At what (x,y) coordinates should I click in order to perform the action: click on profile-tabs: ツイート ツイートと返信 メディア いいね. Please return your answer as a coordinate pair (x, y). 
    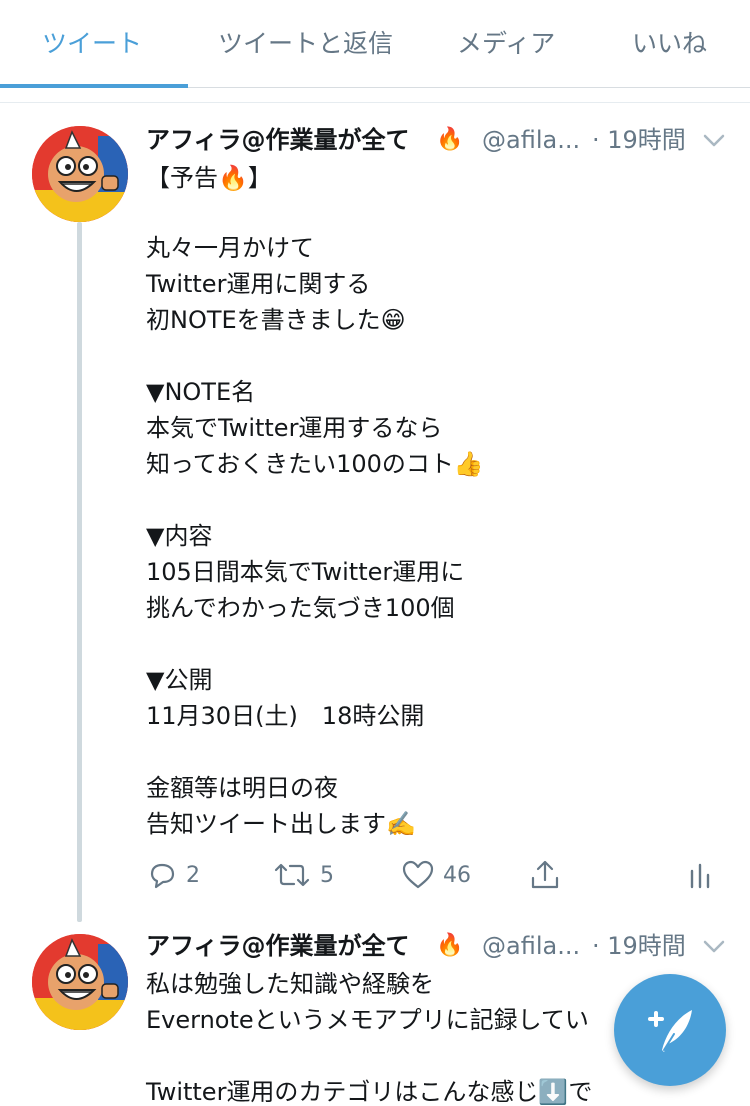
    Looking at the image, I should click on (375, 44).